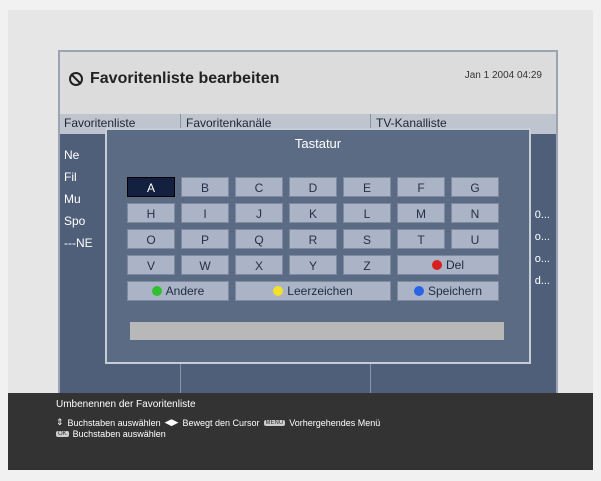 The width and height of the screenshot is (601, 481). I want to click on speichern-label: Speichern, so click(455, 291).